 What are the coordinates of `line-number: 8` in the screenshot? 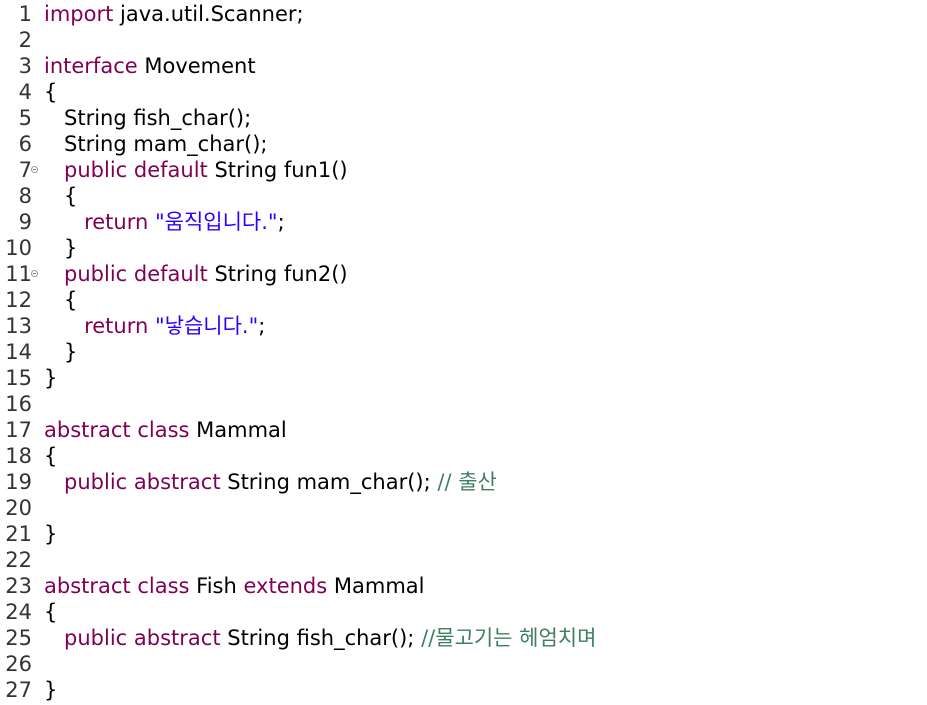 It's located at (25, 196).